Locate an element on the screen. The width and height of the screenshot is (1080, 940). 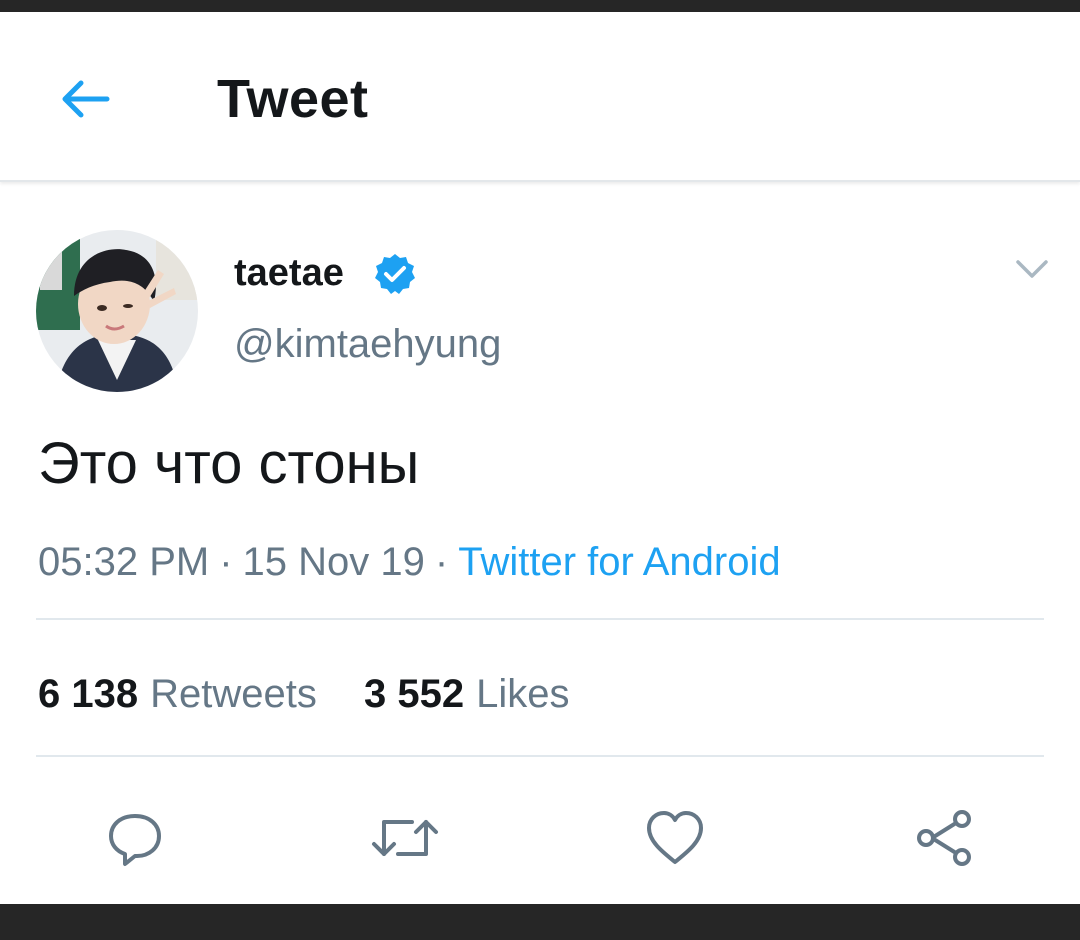
back-button is located at coordinates (85, 99).